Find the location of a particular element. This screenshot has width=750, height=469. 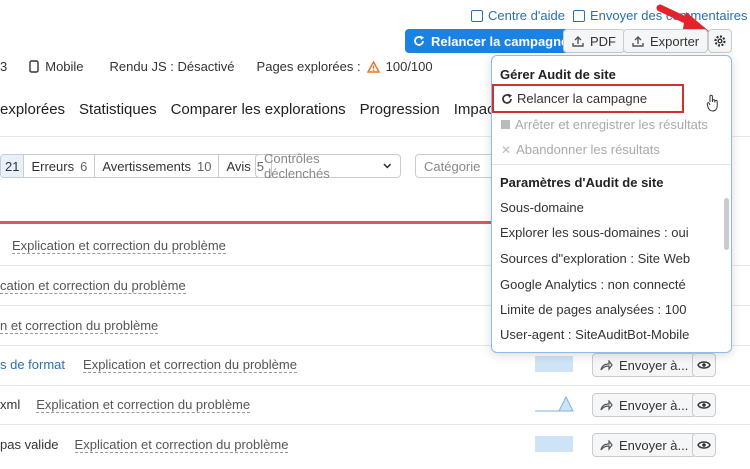

gear-icon is located at coordinates (720, 41).